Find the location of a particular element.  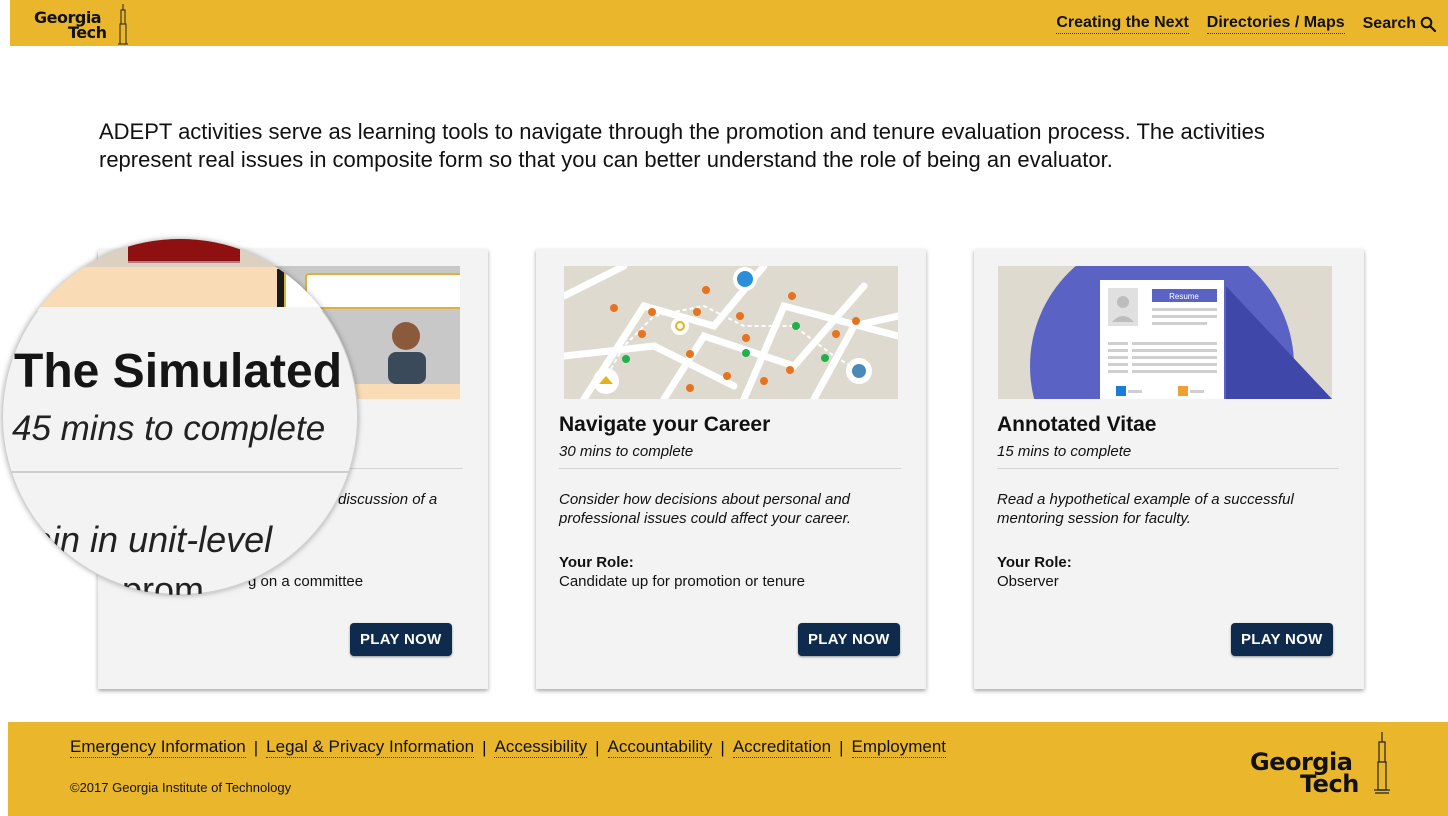

card-title-navigate: Navigate your Career is located at coordinates (665, 424).